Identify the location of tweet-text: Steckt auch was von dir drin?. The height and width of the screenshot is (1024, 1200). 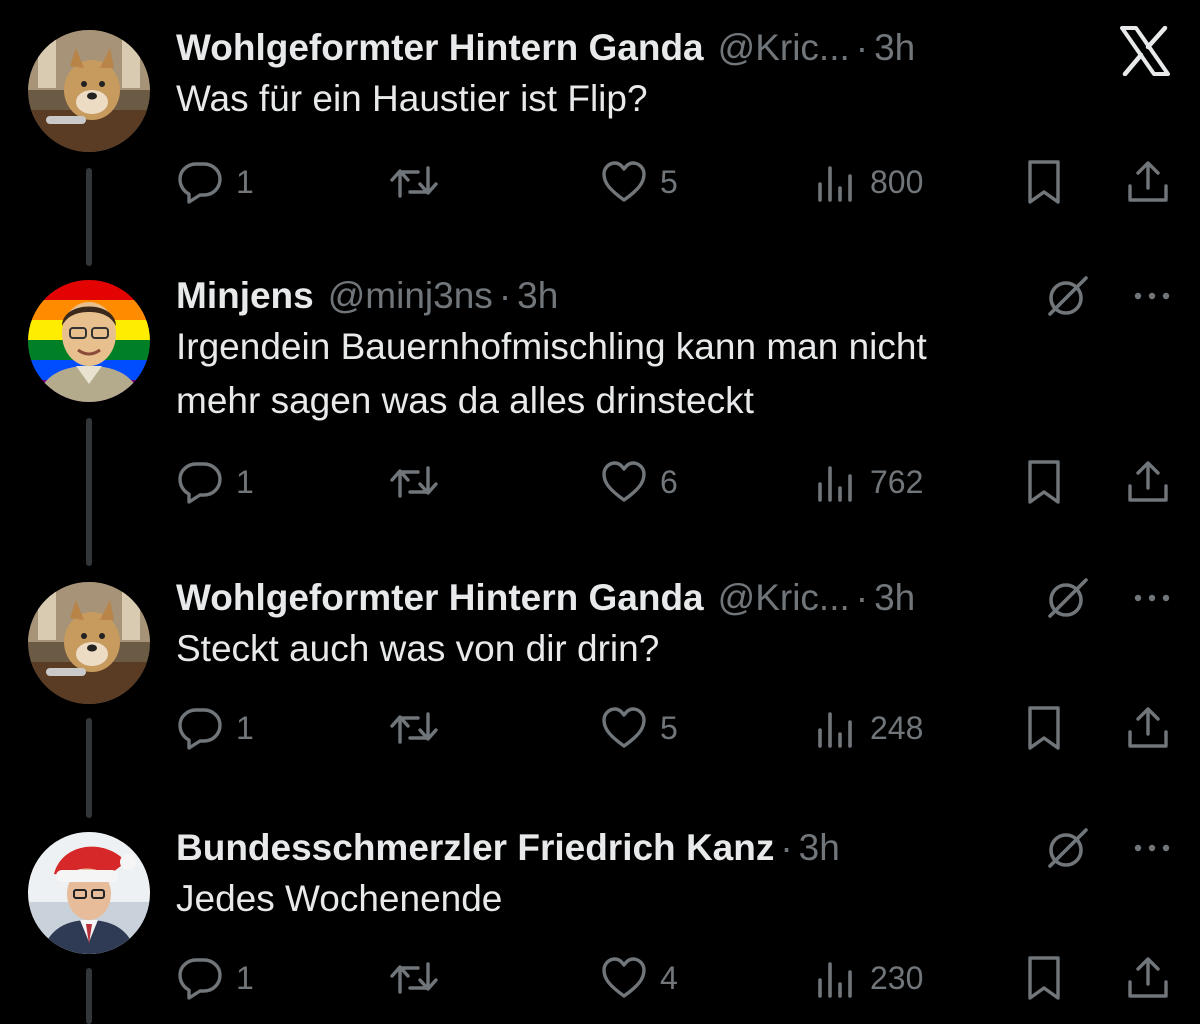
(418, 648).